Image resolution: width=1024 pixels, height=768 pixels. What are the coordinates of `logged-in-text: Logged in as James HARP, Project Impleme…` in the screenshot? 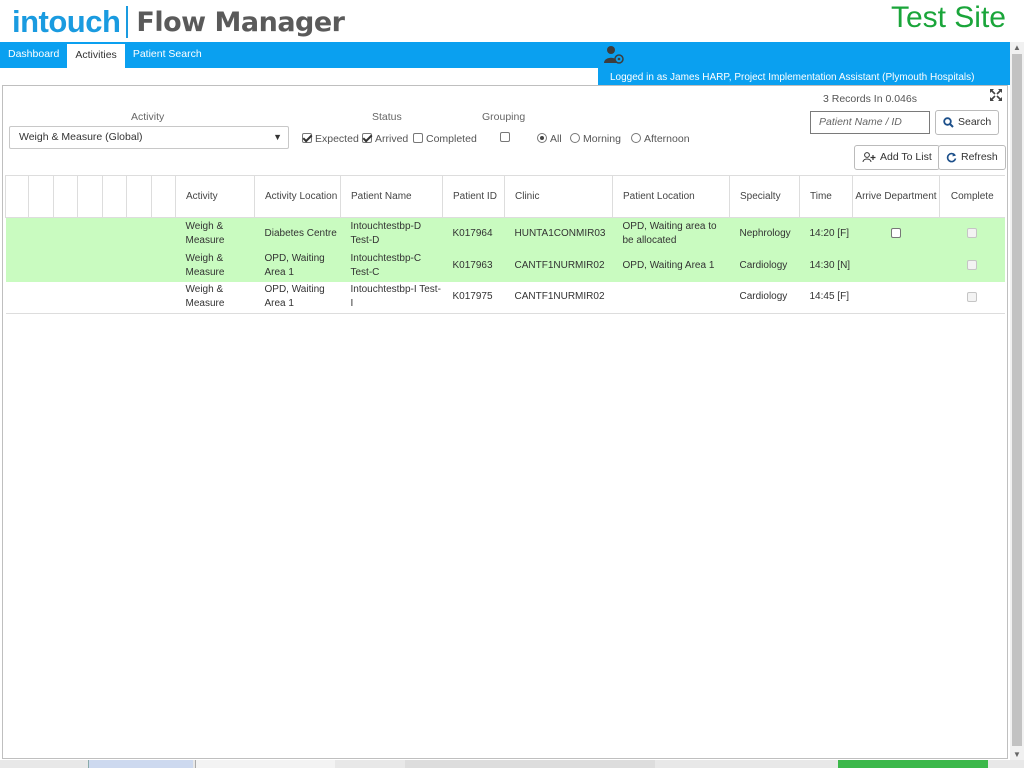 It's located at (804, 76).